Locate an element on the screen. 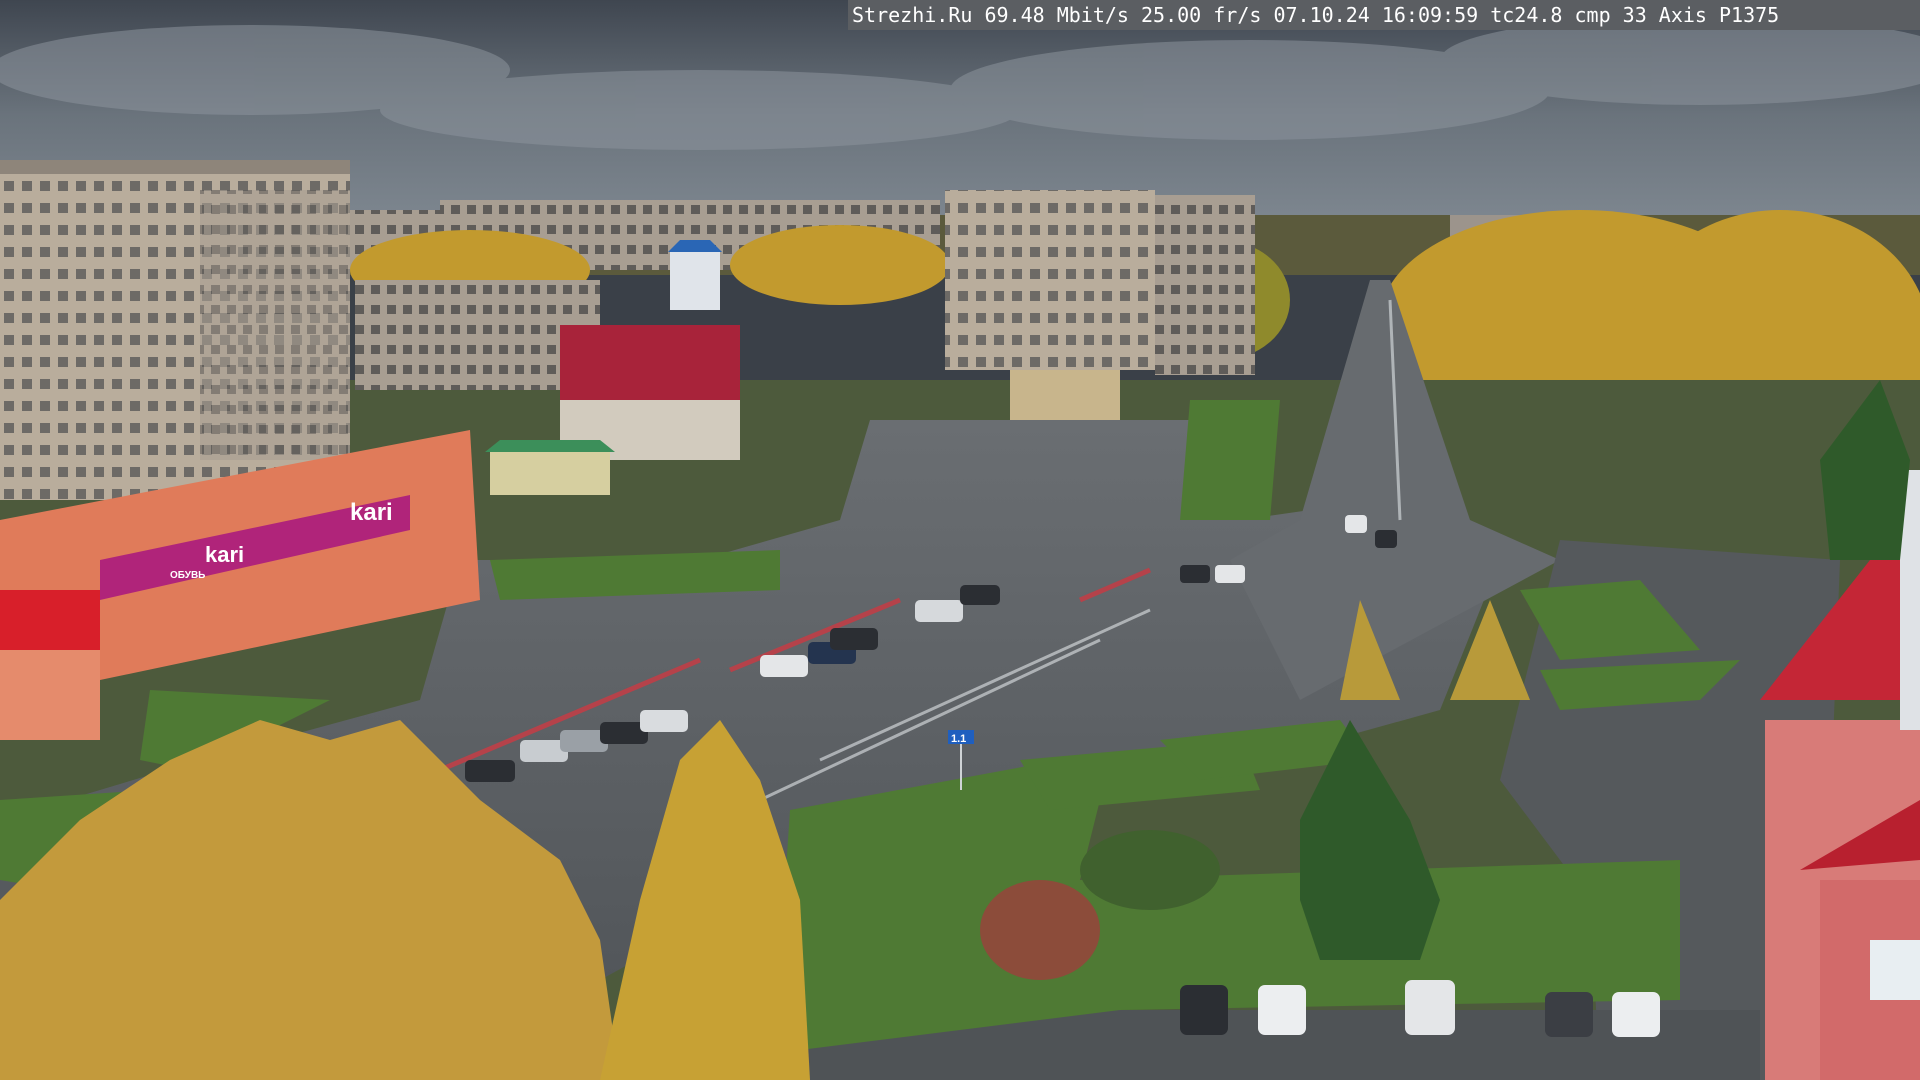 This screenshot has height=1080, width=1920. kari-sign-bottom: kari is located at coordinates (224, 554).